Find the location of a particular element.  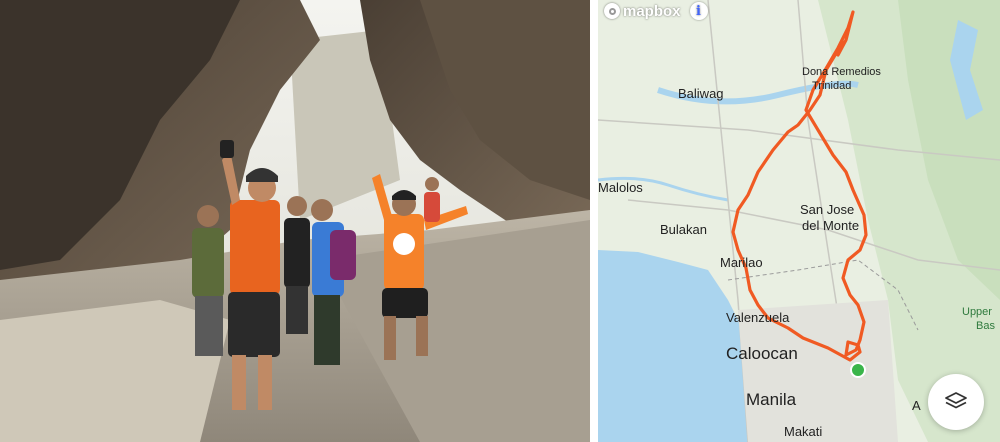

label-makati: Makati is located at coordinates (803, 431).